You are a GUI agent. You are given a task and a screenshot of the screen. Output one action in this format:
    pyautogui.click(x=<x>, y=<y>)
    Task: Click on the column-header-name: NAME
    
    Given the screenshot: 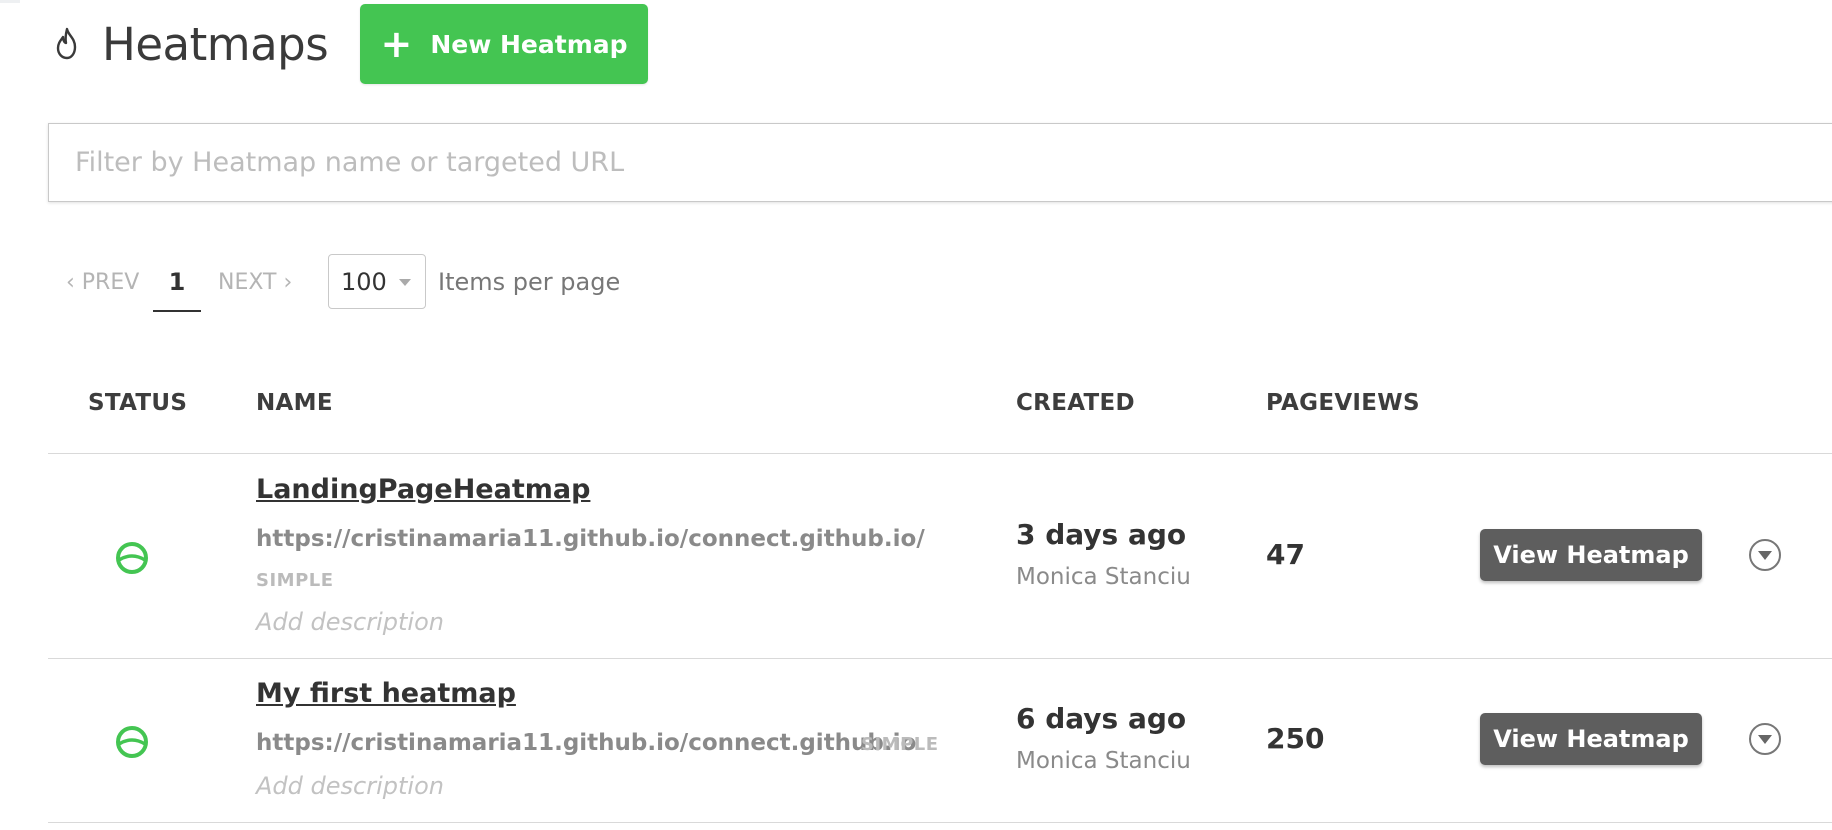 What is the action you would take?
    pyautogui.click(x=294, y=403)
    